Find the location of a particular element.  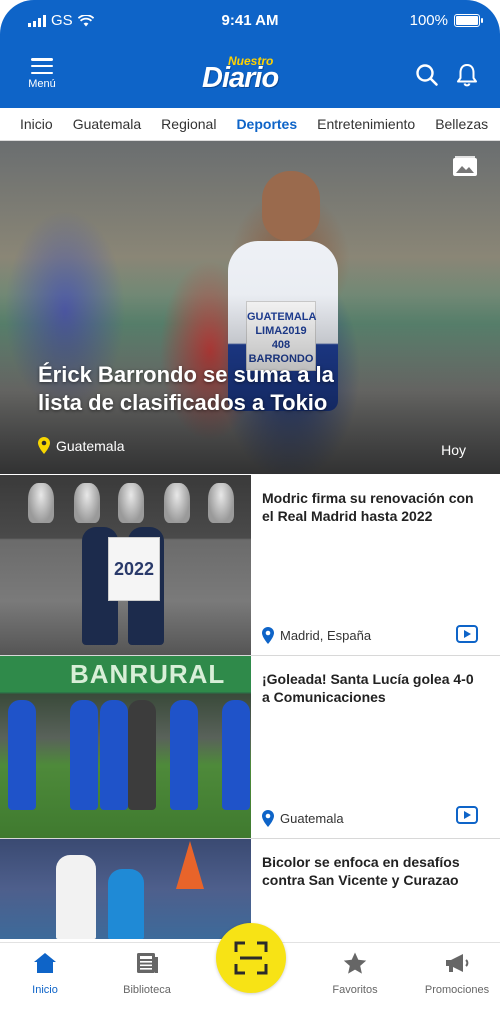

nav-promociones-label: Promociones is located at coordinates (457, 990).